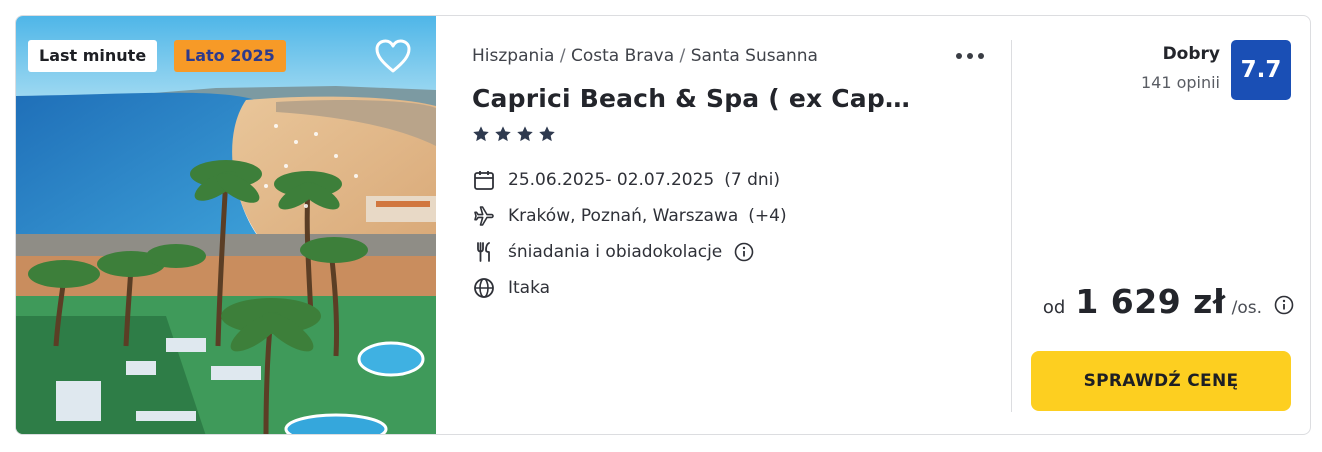 This screenshot has height=452, width=1322. I want to click on price-unit: /os., so click(1246, 308).